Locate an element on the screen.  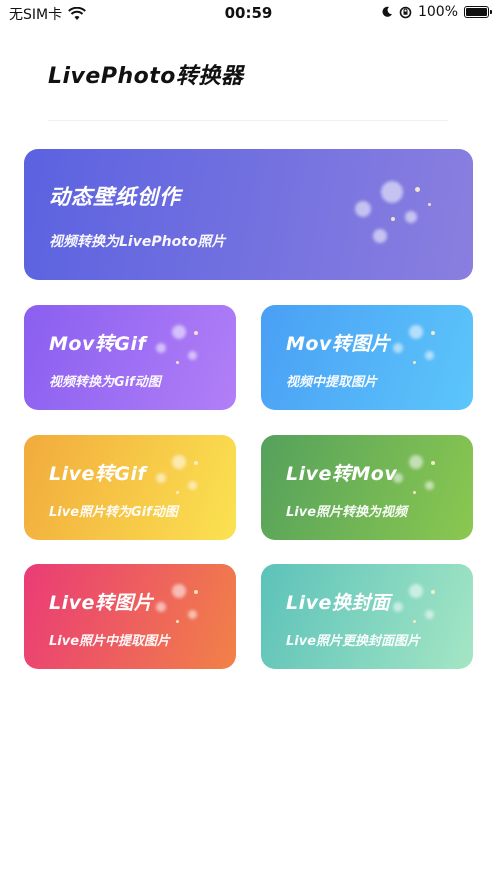
tile-title: Live转Gif is located at coordinates (98, 474).